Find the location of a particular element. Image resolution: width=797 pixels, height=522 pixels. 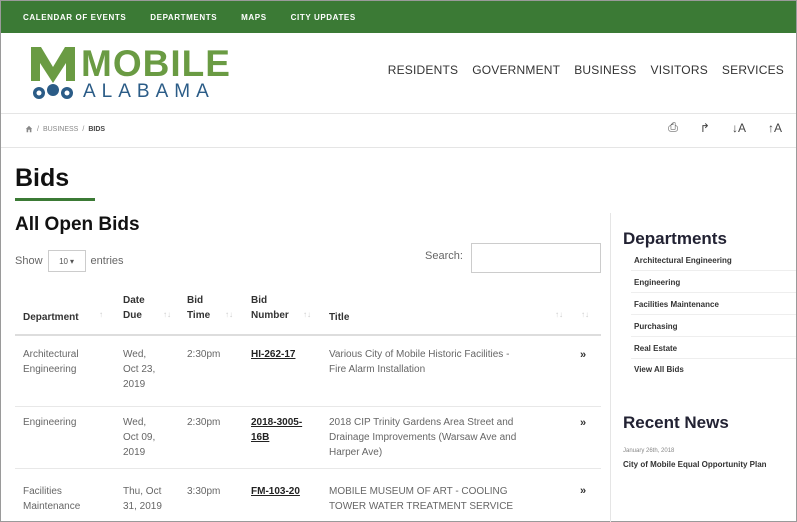

section-title: All Open Bids is located at coordinates (77, 224).